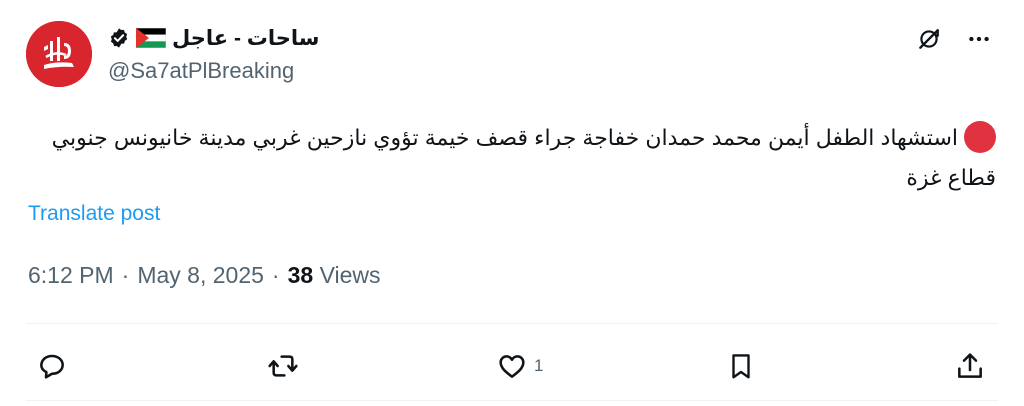 The height and width of the screenshot is (406, 1024). I want to click on more-icon, so click(979, 39).